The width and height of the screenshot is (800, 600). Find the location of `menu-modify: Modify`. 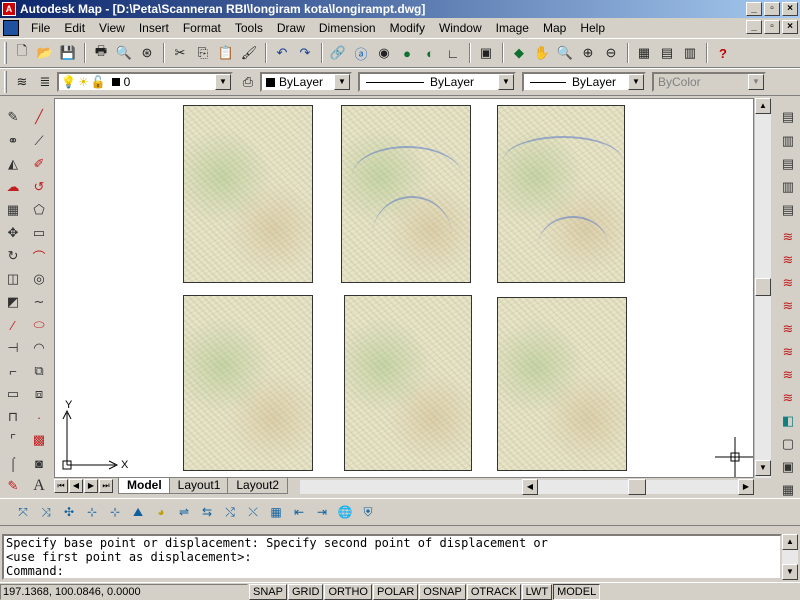

menu-modify: Modify is located at coordinates (407, 28).